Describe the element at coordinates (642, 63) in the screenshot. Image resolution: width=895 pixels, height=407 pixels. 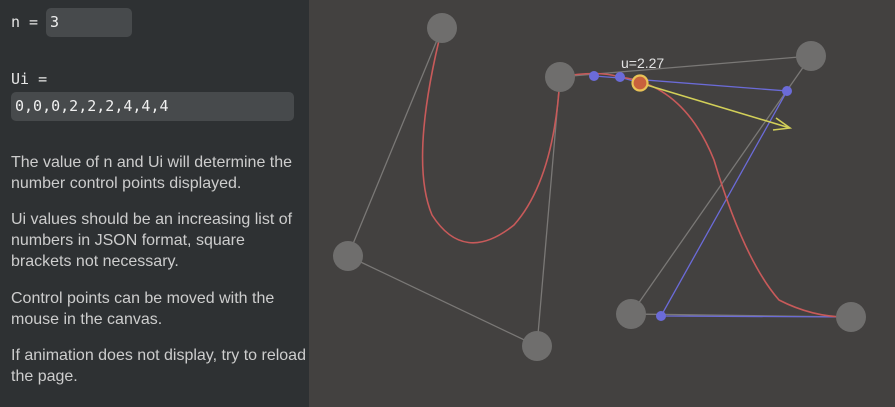
I see `u-value-label: u=2.27` at that location.